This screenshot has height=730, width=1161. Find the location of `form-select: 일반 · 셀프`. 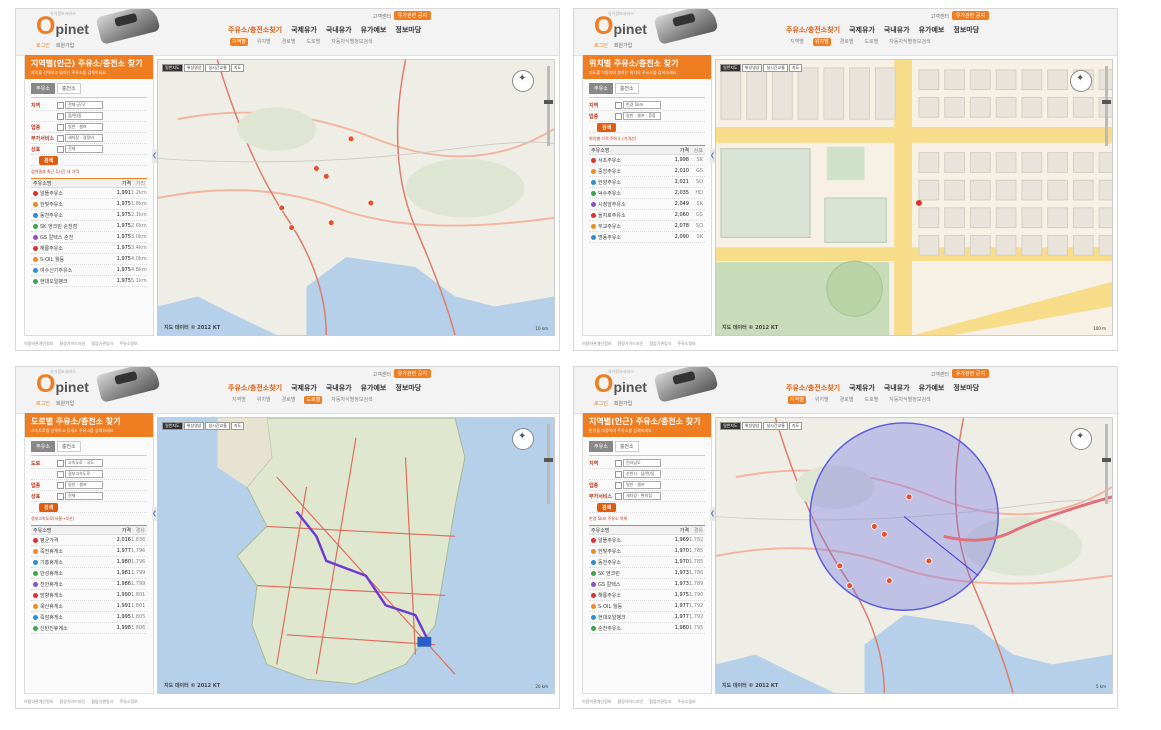

form-select: 일반 · 셀프 is located at coordinates (84, 127).